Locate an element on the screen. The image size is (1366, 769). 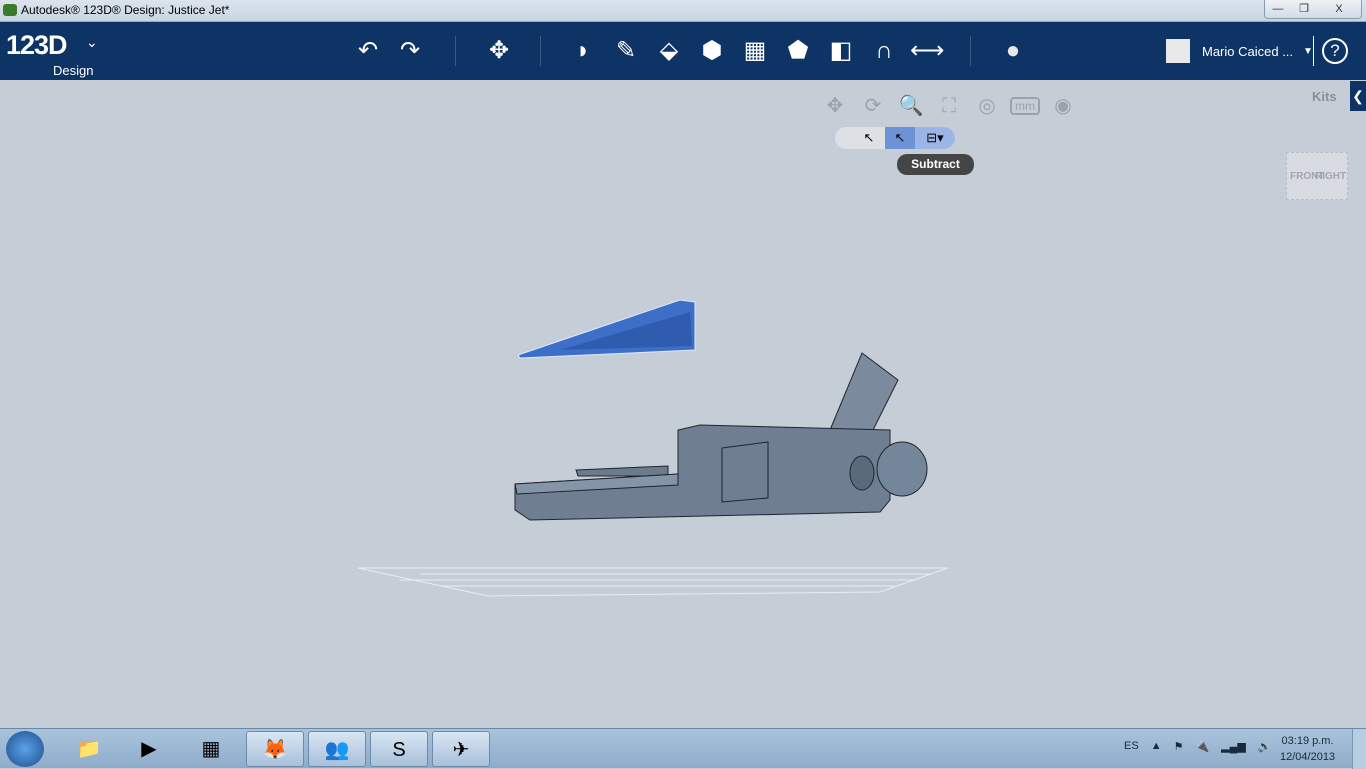
show-hidden-icons-icon: ▲ is located at coordinates (1156, 746).